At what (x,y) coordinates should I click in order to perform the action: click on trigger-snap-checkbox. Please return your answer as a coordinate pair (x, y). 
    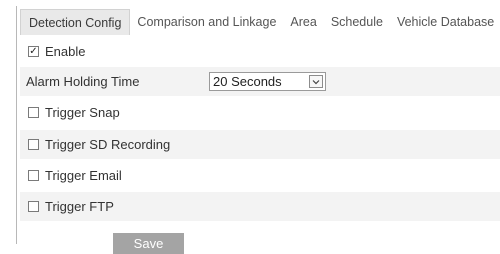
    Looking at the image, I should click on (33, 112).